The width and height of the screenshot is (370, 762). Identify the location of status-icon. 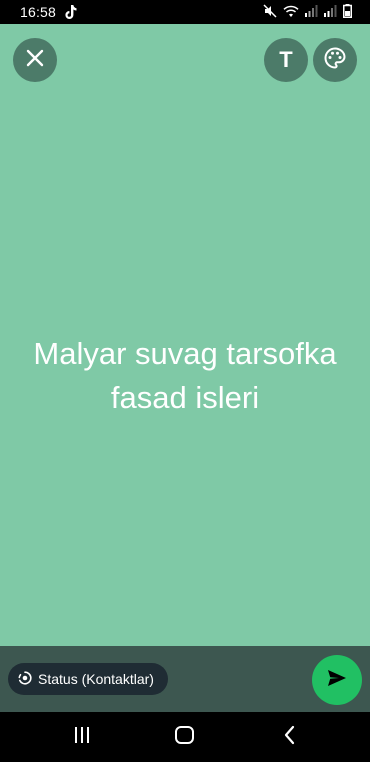
(25, 679).